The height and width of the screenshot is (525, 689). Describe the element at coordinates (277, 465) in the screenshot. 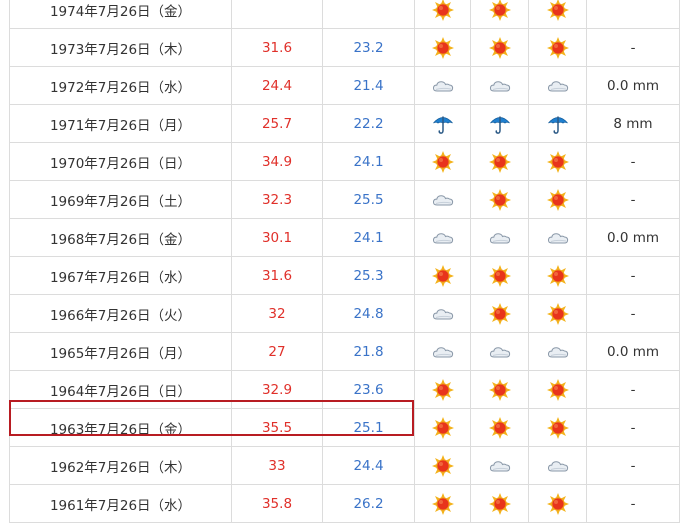

I see `max-temp-cell: 33` at that location.